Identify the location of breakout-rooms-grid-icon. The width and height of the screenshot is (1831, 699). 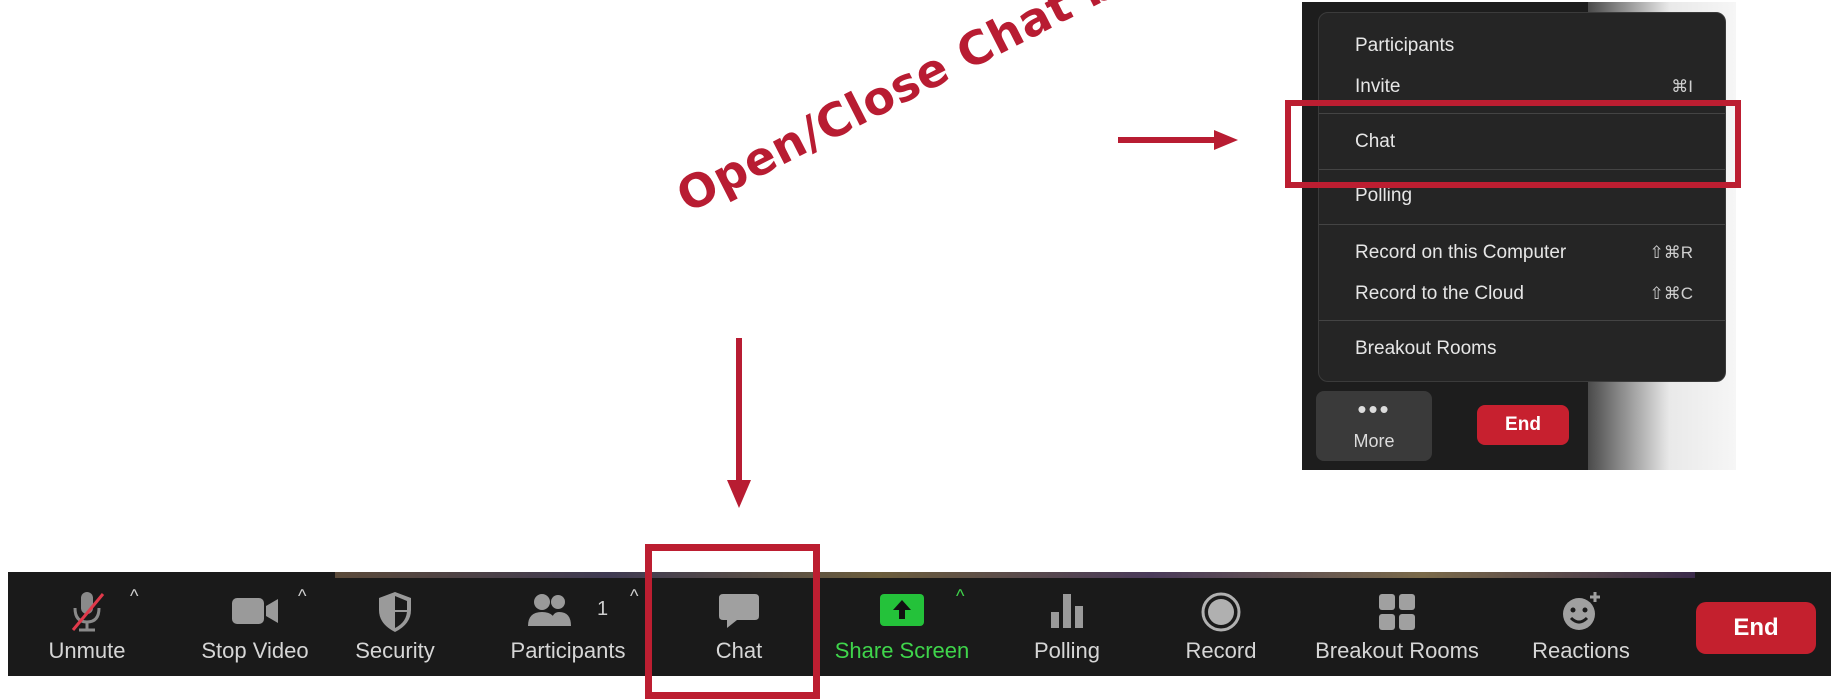
(1397, 612).